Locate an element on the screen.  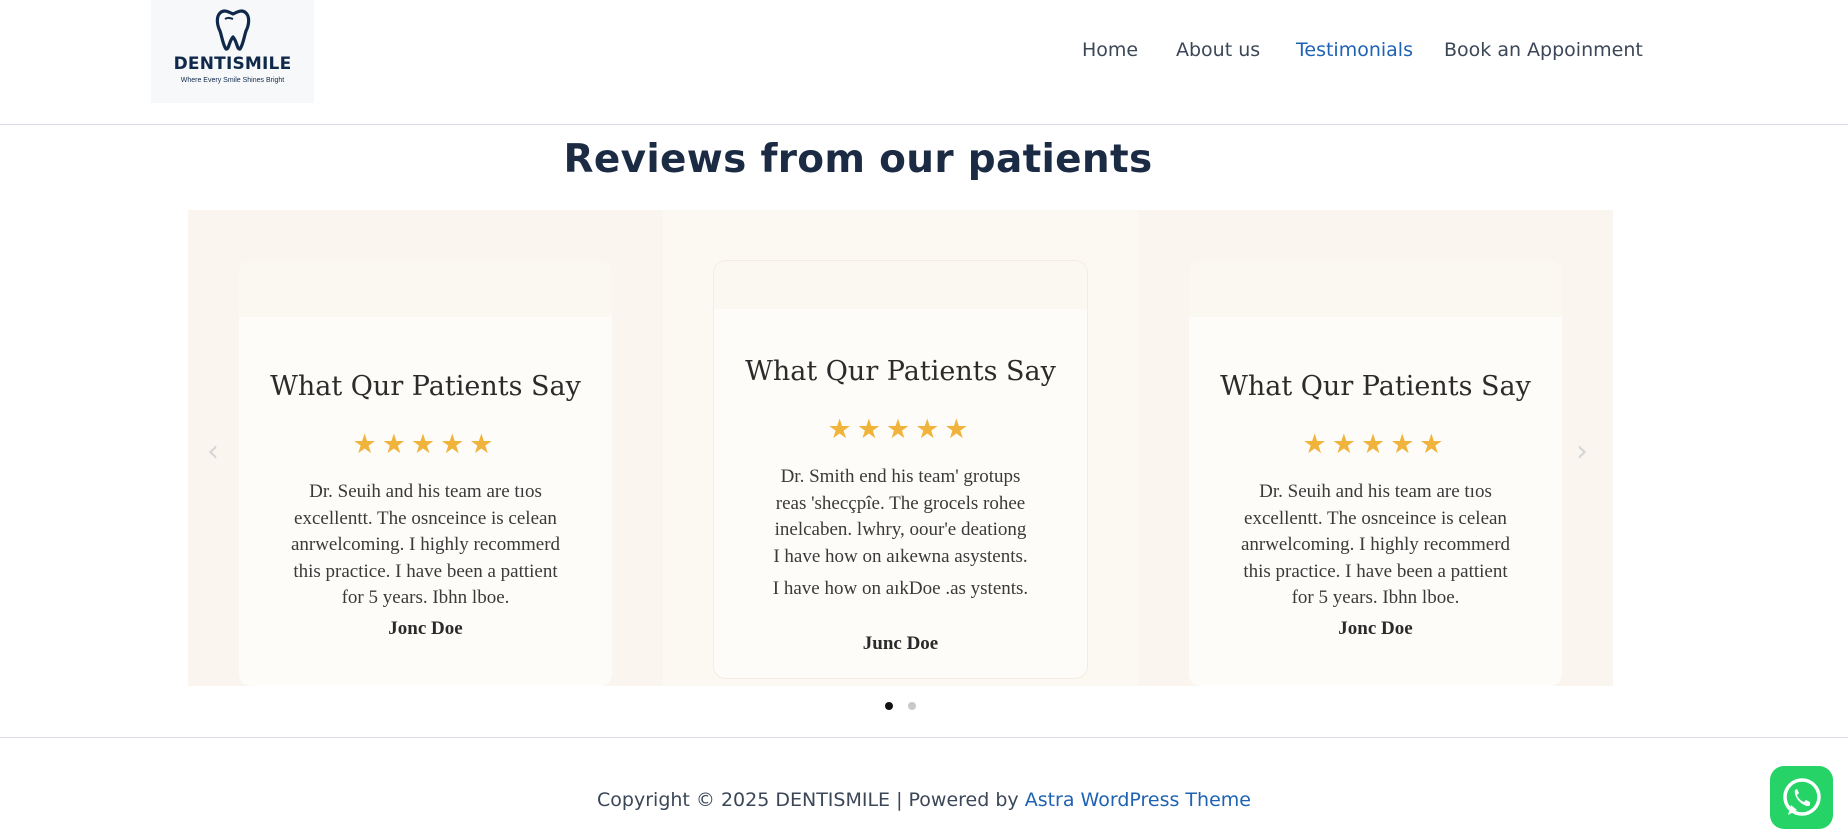
theme-link: Astra WordPress Theme is located at coordinates (1138, 800).